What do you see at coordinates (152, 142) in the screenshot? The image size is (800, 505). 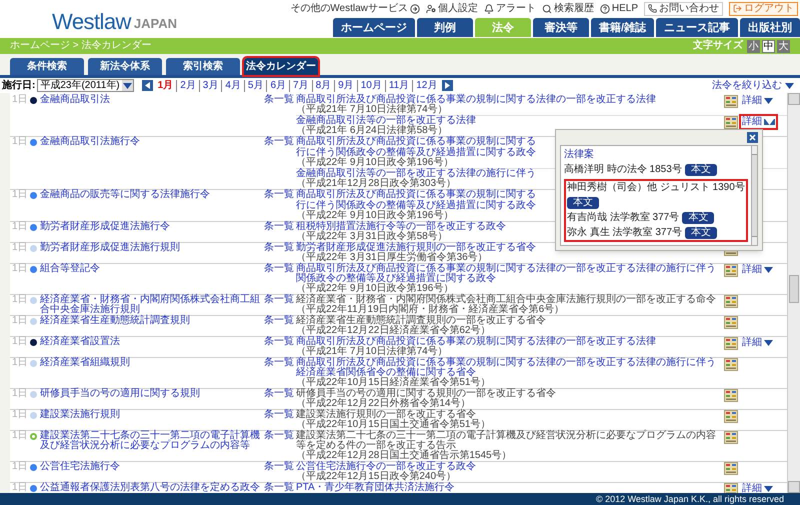 I see `law-link: 金融商品取引法施行令` at bounding box center [152, 142].